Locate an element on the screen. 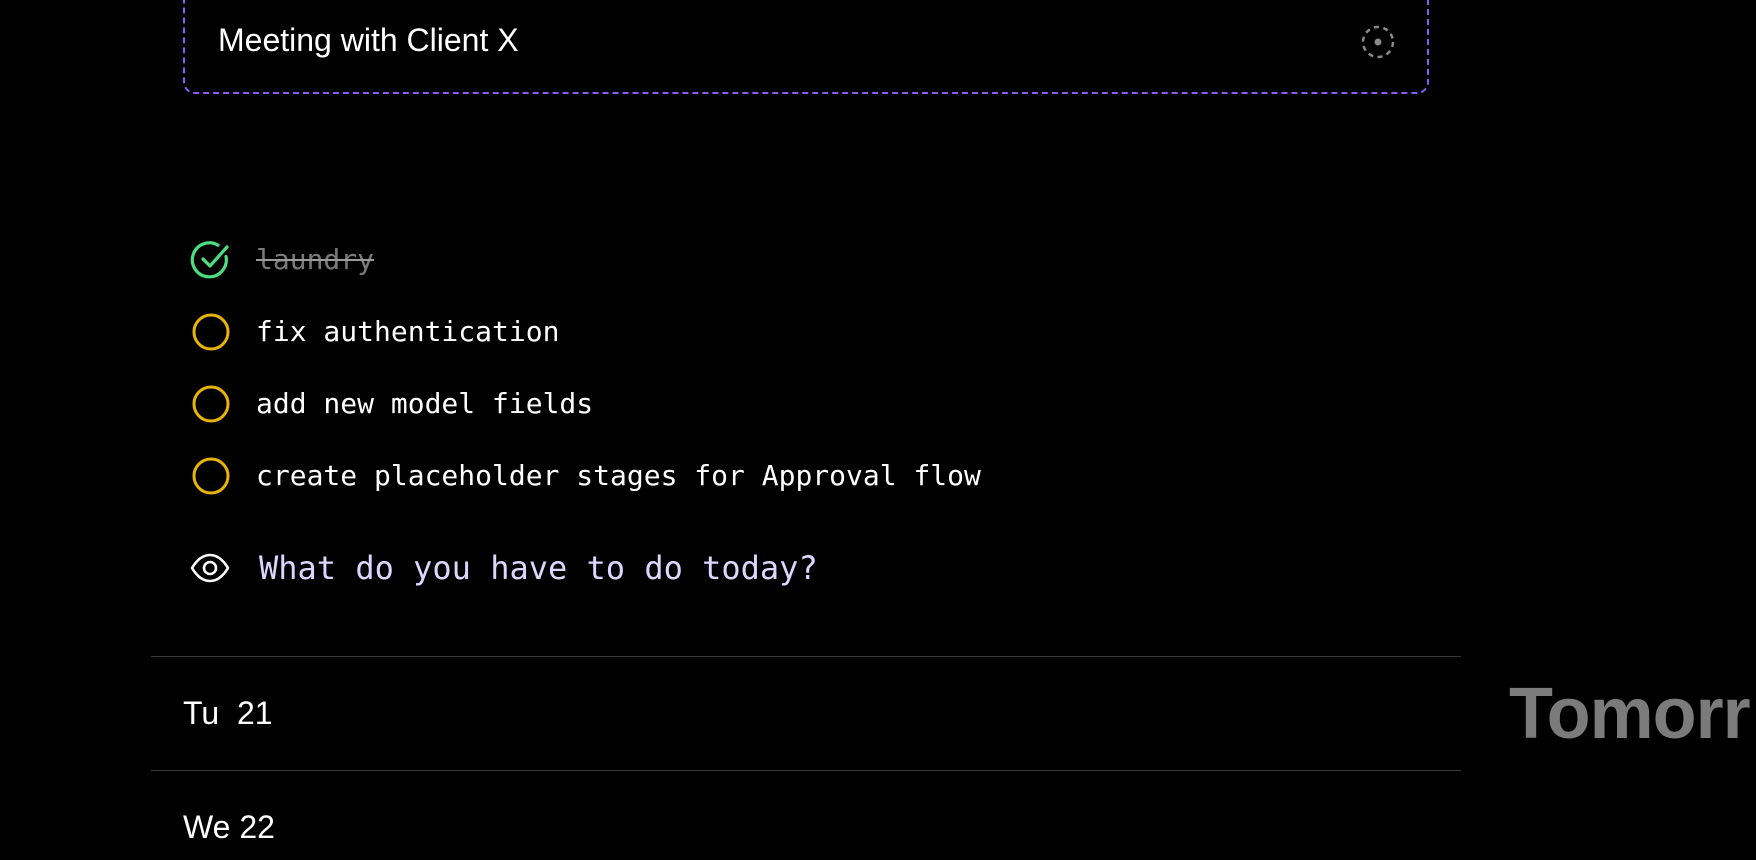  tomorrow-heading: Tomorr is located at coordinates (1630, 714).